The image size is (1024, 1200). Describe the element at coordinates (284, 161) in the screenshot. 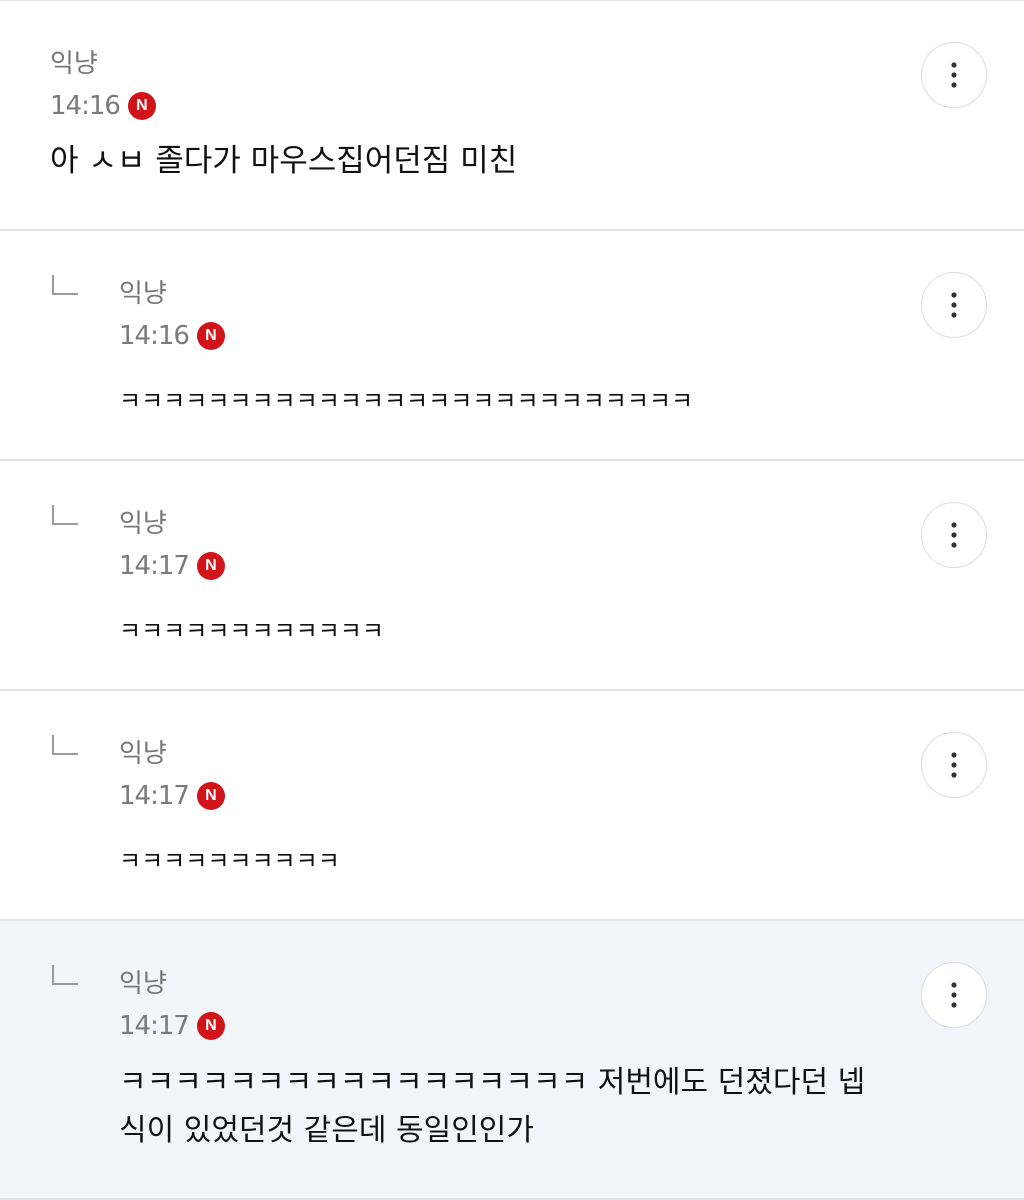

I see `comment-text: 아 ㅅㅂ 졸다가 마우스집어던짐 미친` at that location.